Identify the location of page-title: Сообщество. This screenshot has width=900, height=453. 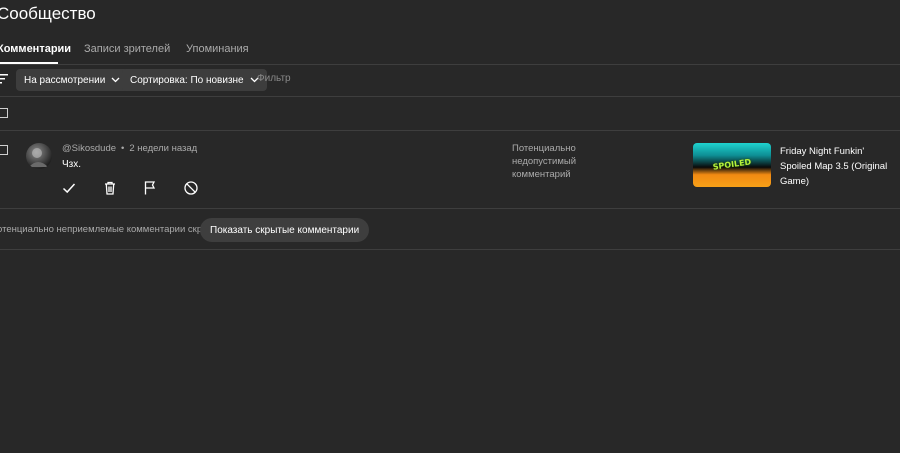
(48, 13).